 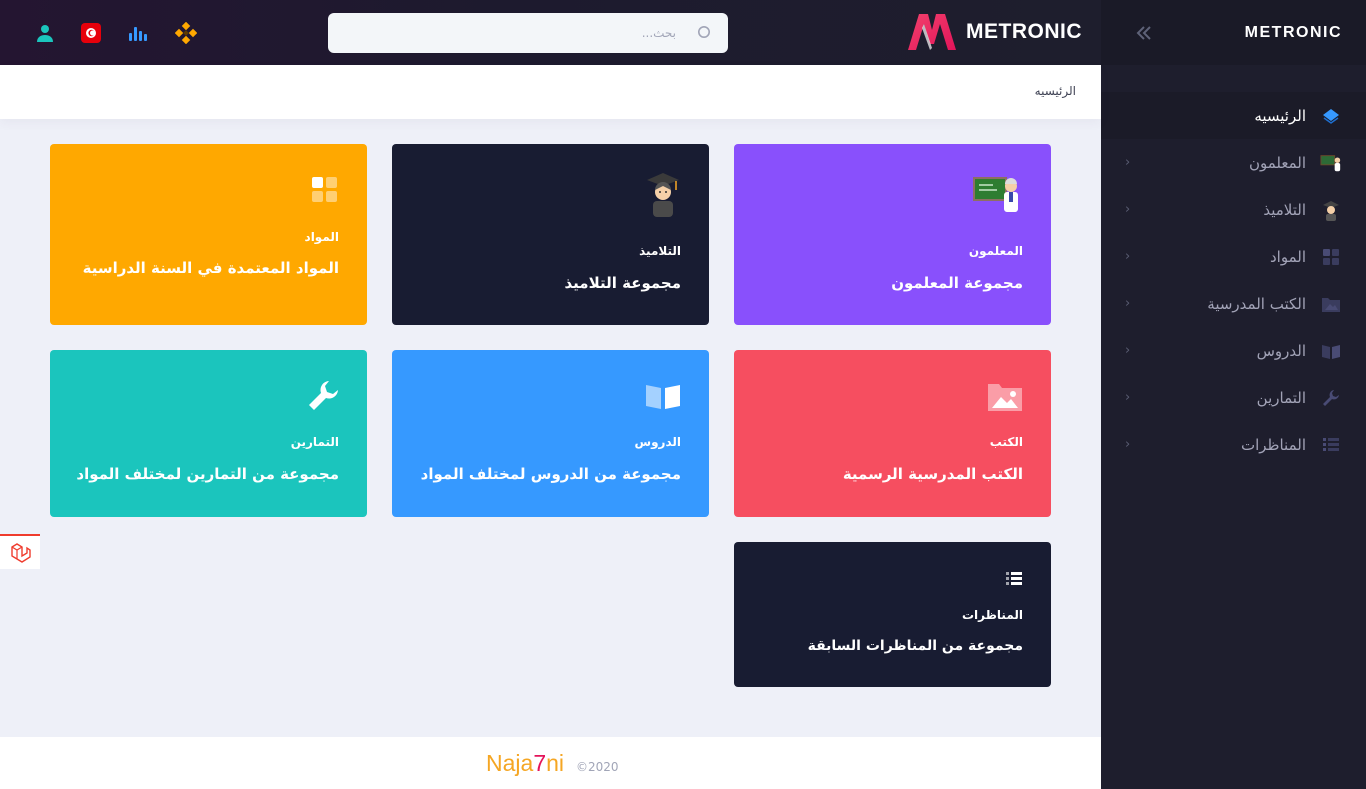 What do you see at coordinates (1331, 163) in the screenshot?
I see `teacher-icon` at bounding box center [1331, 163].